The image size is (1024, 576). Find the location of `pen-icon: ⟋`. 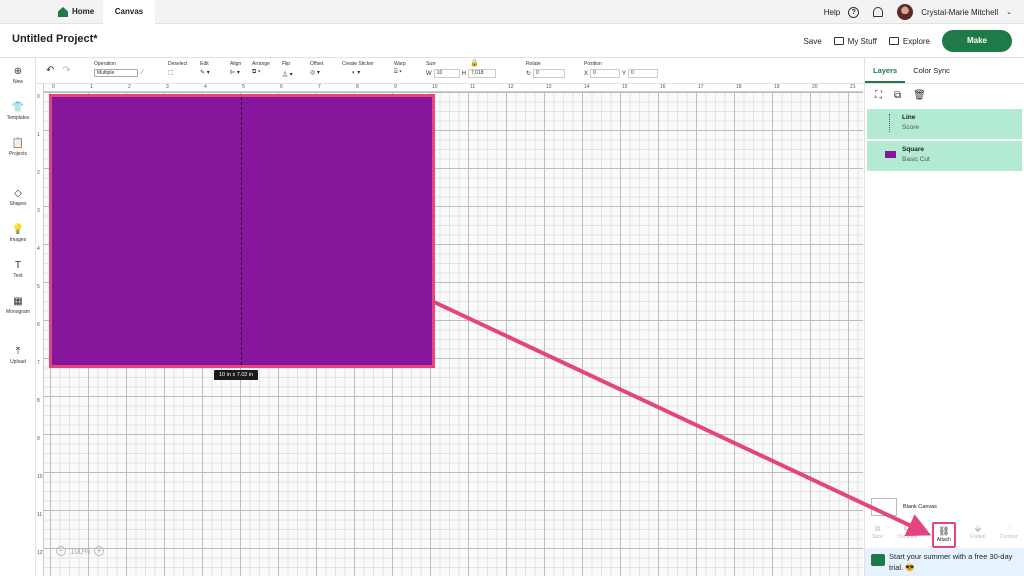

pen-icon: ⟋ is located at coordinates (142, 73).